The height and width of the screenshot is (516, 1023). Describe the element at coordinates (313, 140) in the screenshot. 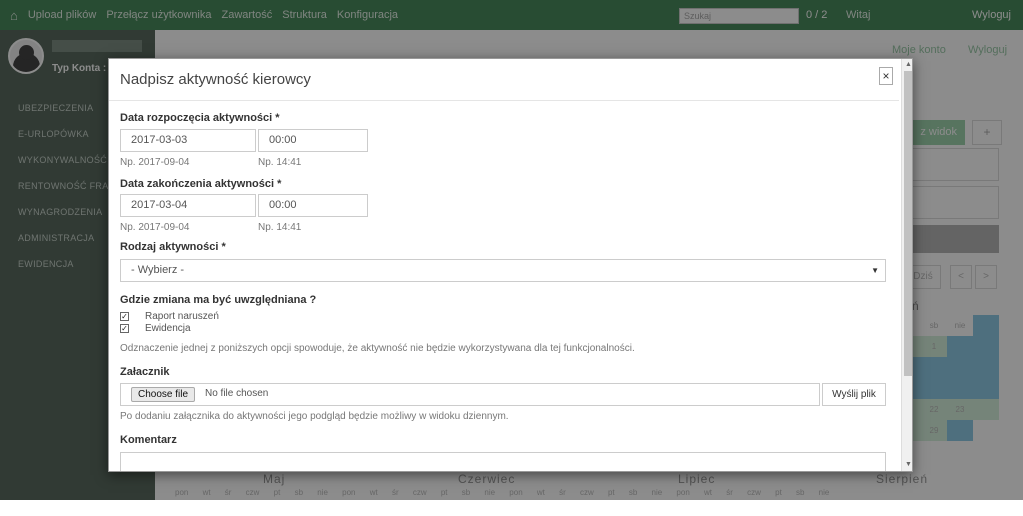

I see `start-time-input: 00:00` at that location.